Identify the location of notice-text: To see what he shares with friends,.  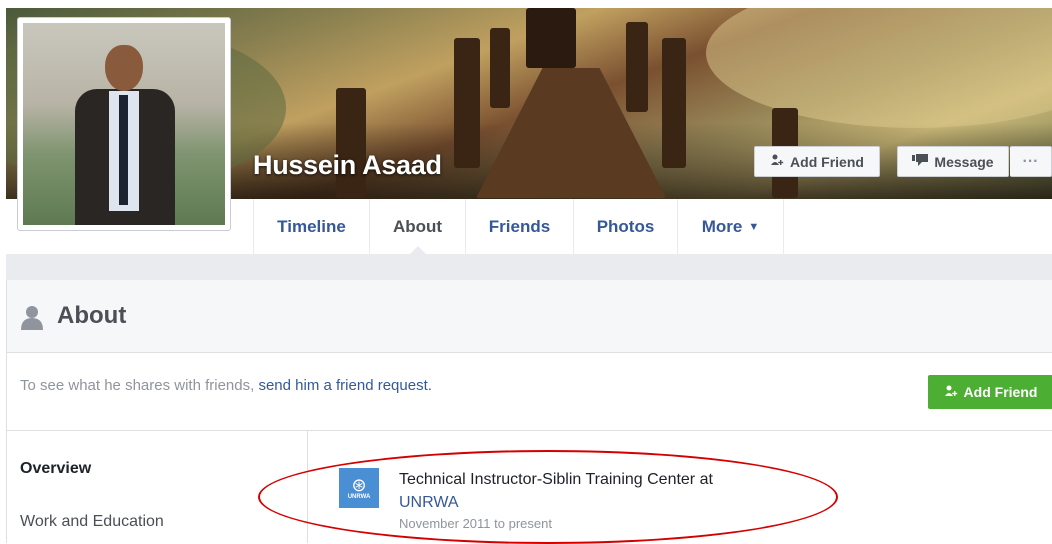
(139, 385).